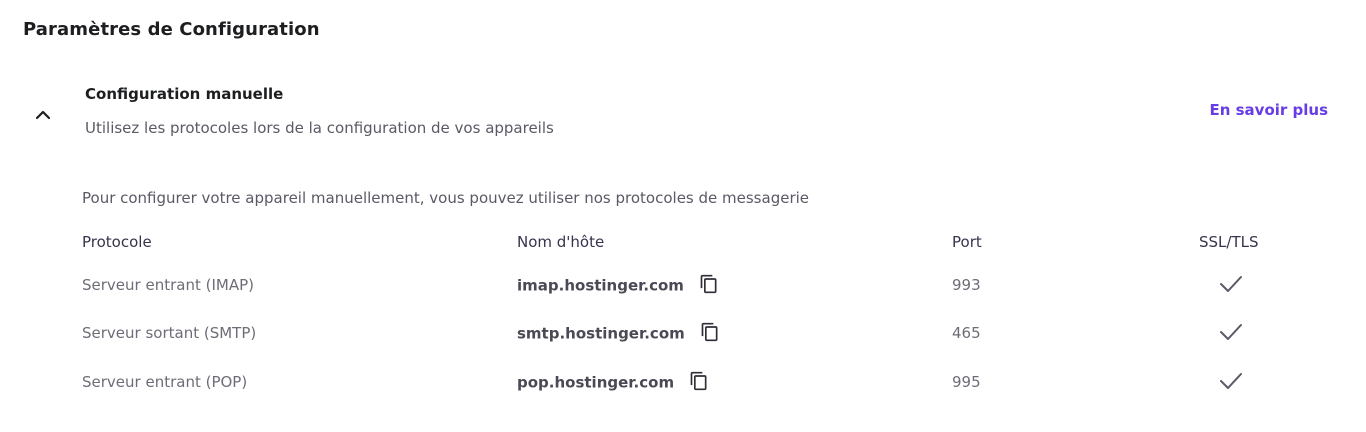  What do you see at coordinates (168, 285) in the screenshot?
I see `protocol-cell: Serveur entrant (IMAP)` at bounding box center [168, 285].